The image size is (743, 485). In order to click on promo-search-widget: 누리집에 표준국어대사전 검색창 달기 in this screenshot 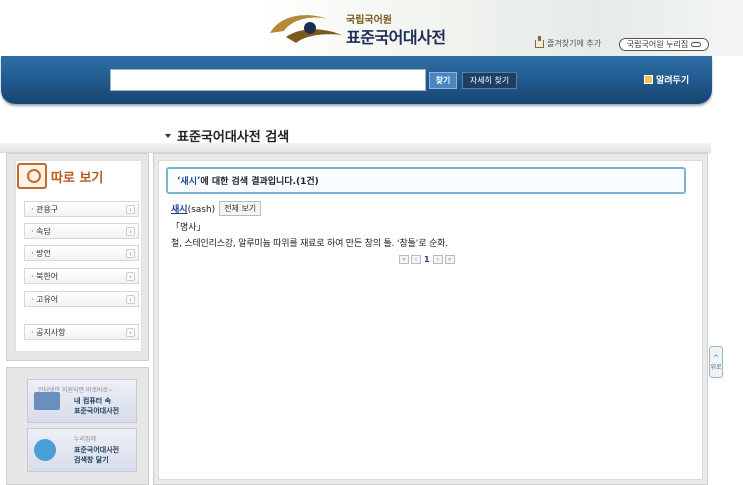, I will do `click(82, 450)`.